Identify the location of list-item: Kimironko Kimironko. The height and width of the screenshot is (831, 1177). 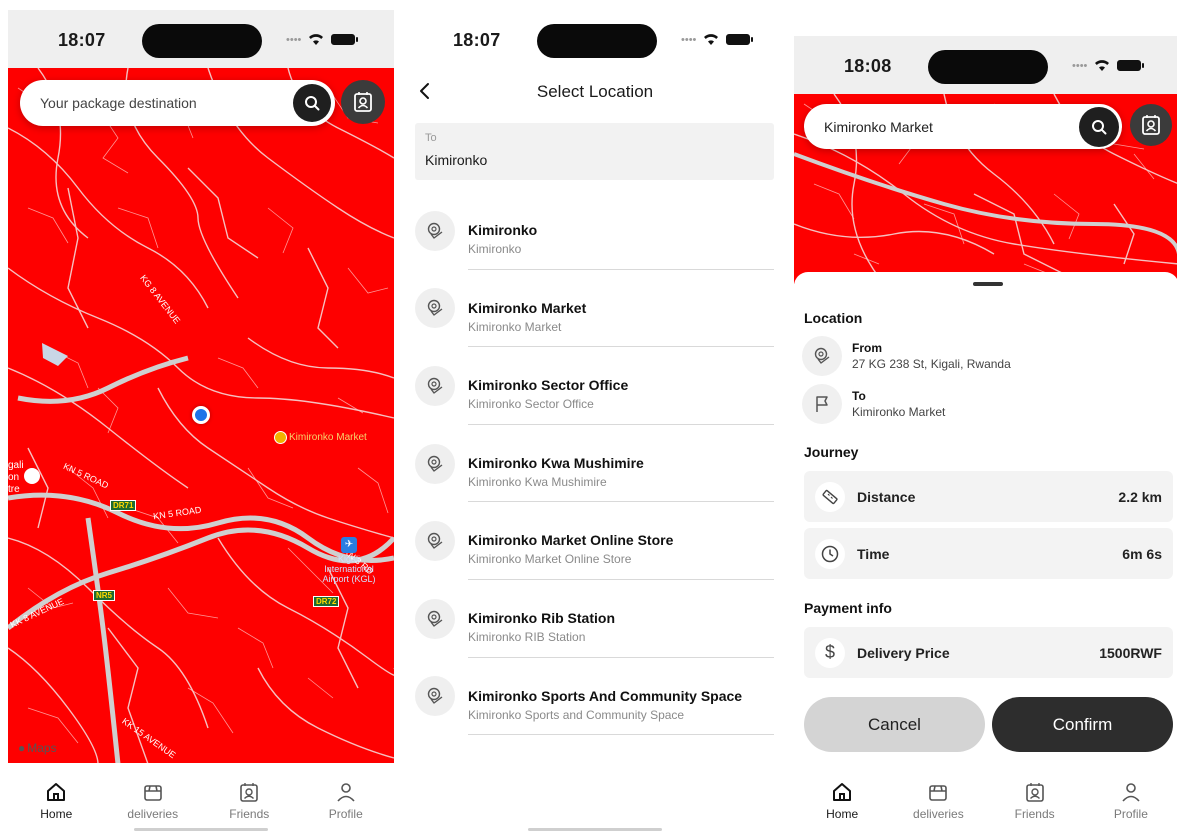
(594, 231).